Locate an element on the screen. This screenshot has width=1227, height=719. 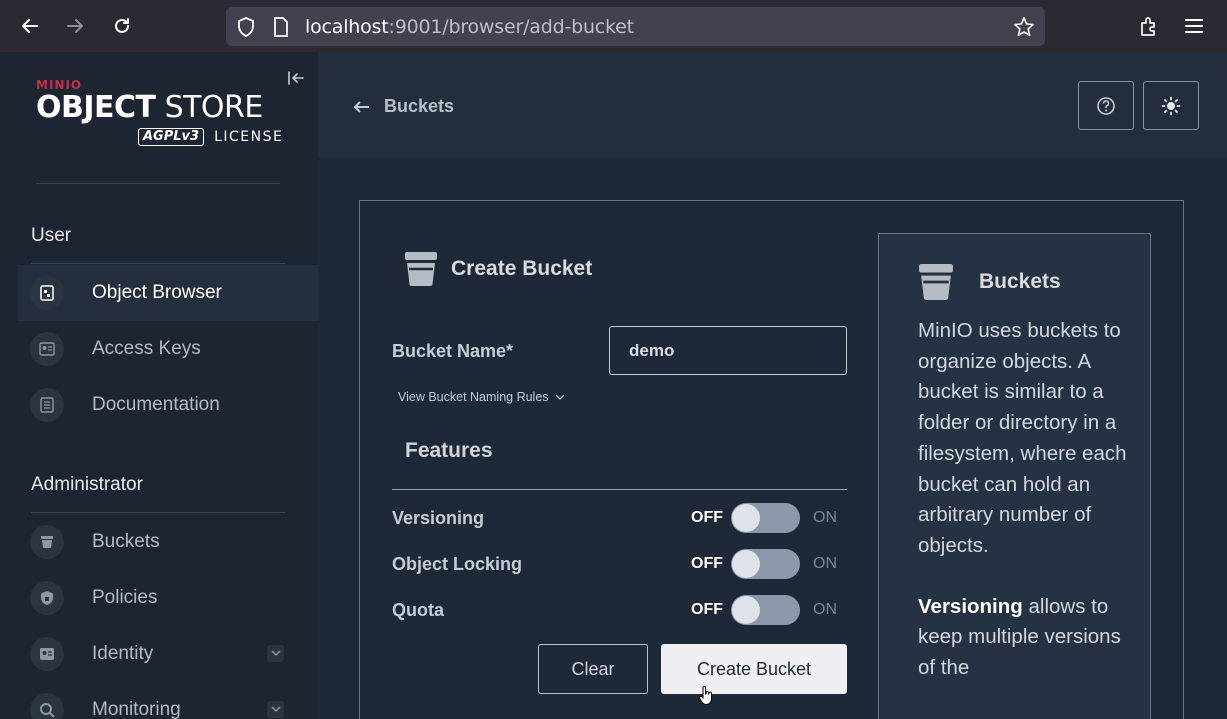
back-link-label: Buckets is located at coordinates (419, 106).